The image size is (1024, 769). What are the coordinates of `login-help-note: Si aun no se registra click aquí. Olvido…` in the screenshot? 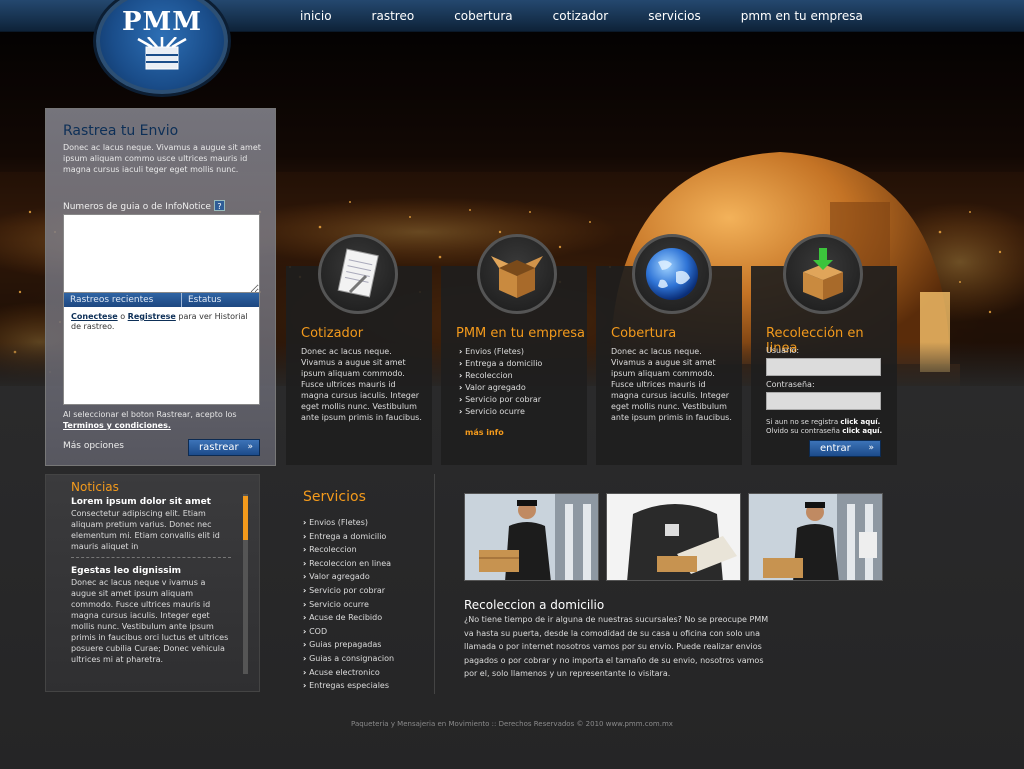 It's located at (828, 427).